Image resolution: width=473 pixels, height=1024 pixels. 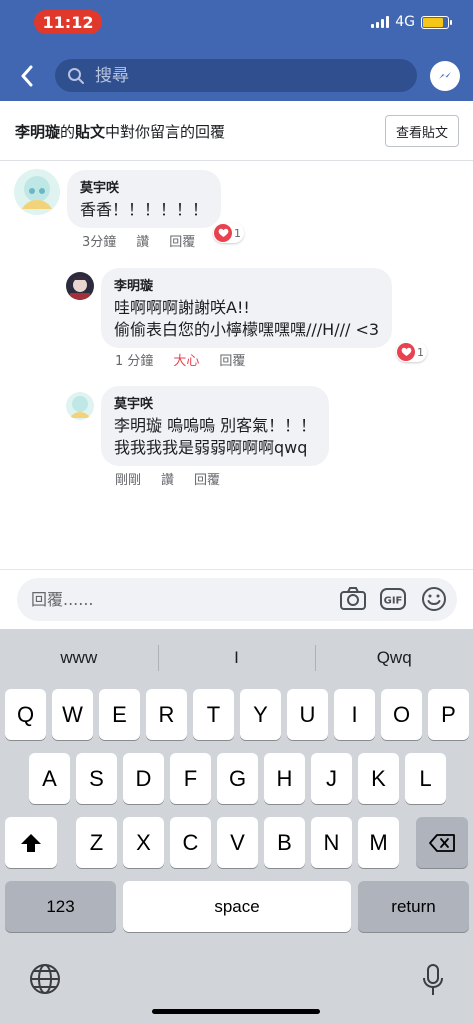 What do you see at coordinates (353, 601) in the screenshot?
I see `camera-icon` at bounding box center [353, 601].